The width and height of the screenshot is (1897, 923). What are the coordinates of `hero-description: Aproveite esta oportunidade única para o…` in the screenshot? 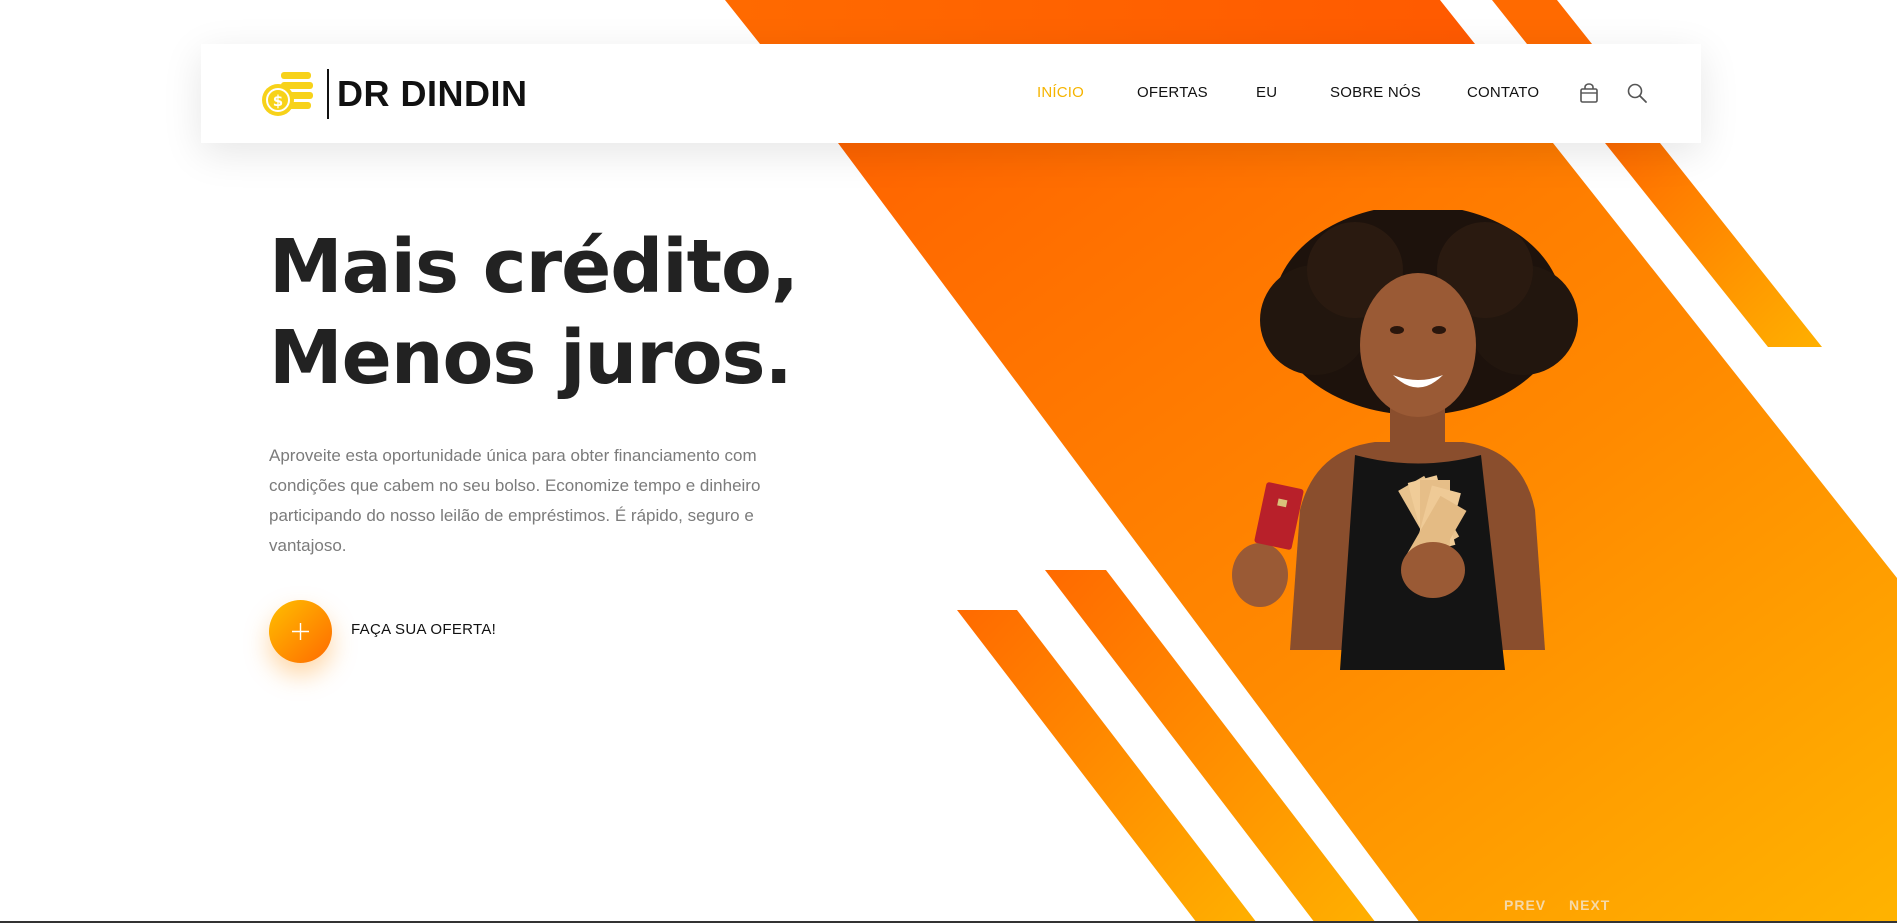 It's located at (515, 500).